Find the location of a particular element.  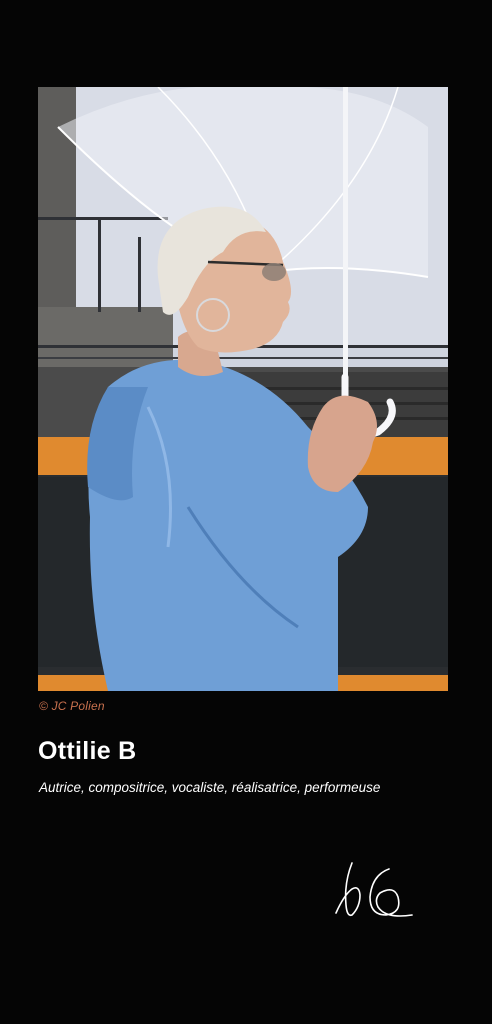

photo-credit: © JC Polien is located at coordinates (72, 706).